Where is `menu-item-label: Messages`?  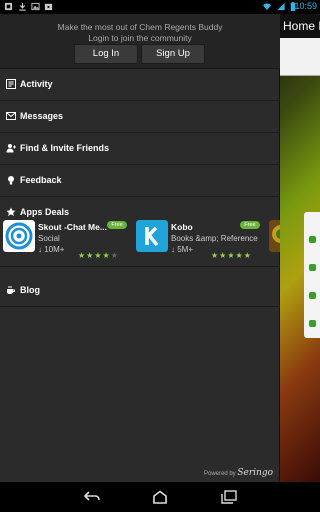
menu-item-label: Messages is located at coordinates (42, 116).